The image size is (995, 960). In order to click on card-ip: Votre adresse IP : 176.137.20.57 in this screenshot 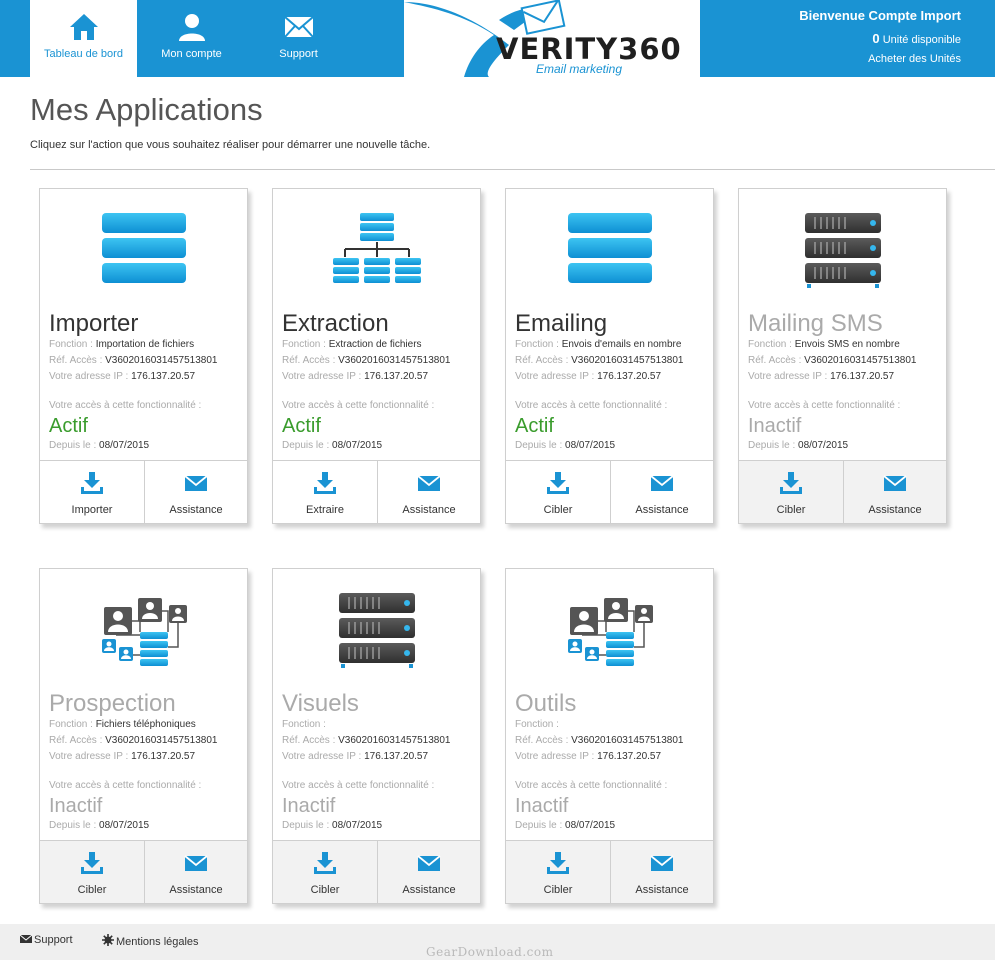, I will do `click(588, 756)`.